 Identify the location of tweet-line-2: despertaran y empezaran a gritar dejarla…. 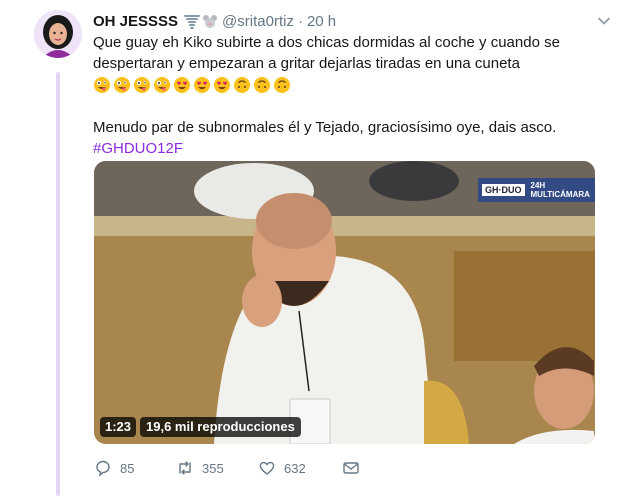
(306, 63).